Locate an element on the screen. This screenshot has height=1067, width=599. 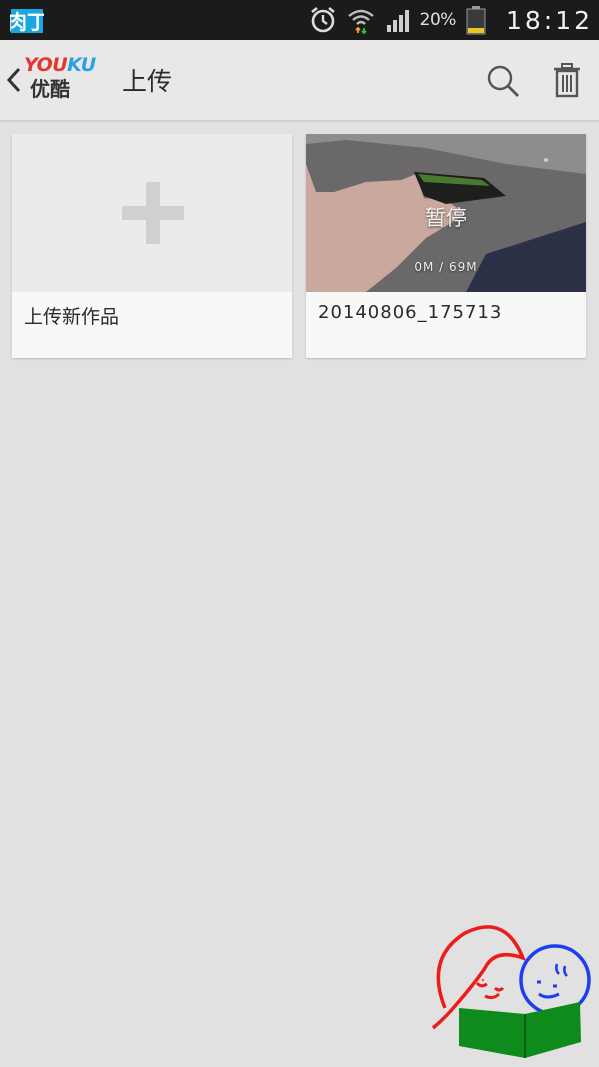
battery-icon is located at coordinates (476, 20).